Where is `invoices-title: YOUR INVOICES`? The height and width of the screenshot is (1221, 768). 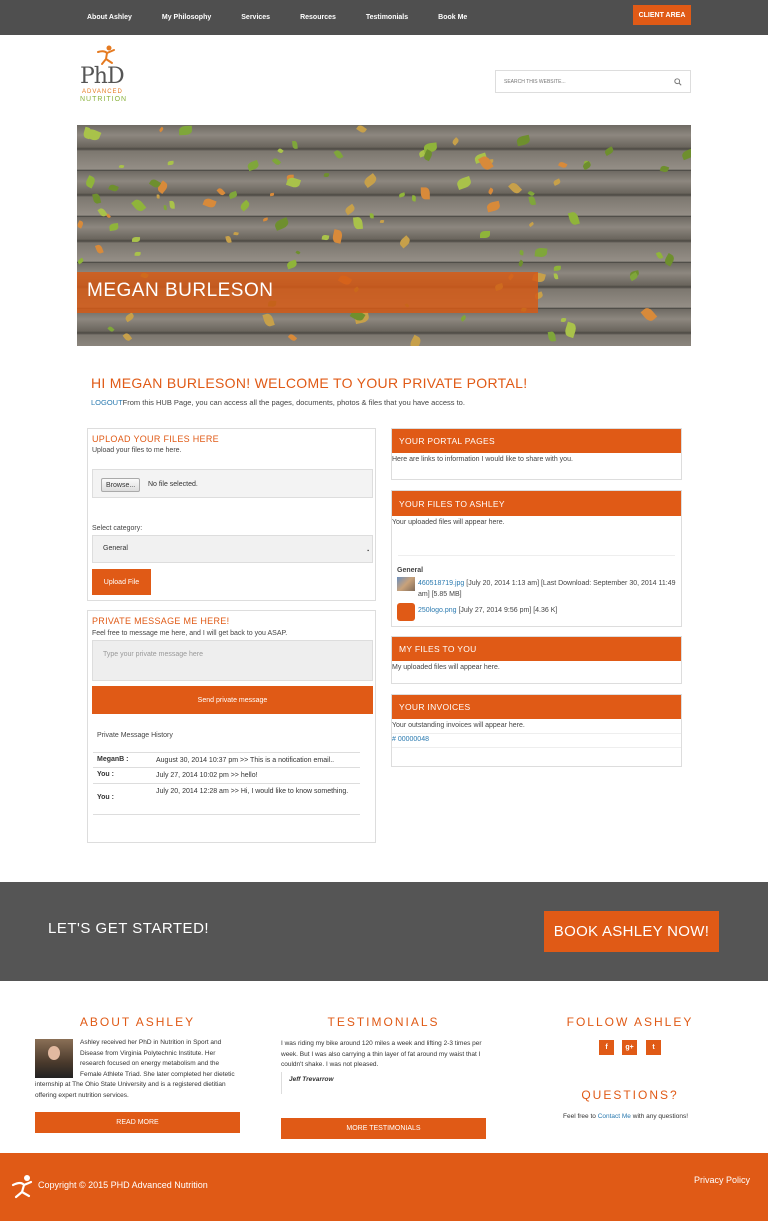
invoices-title: YOUR INVOICES is located at coordinates (536, 707).